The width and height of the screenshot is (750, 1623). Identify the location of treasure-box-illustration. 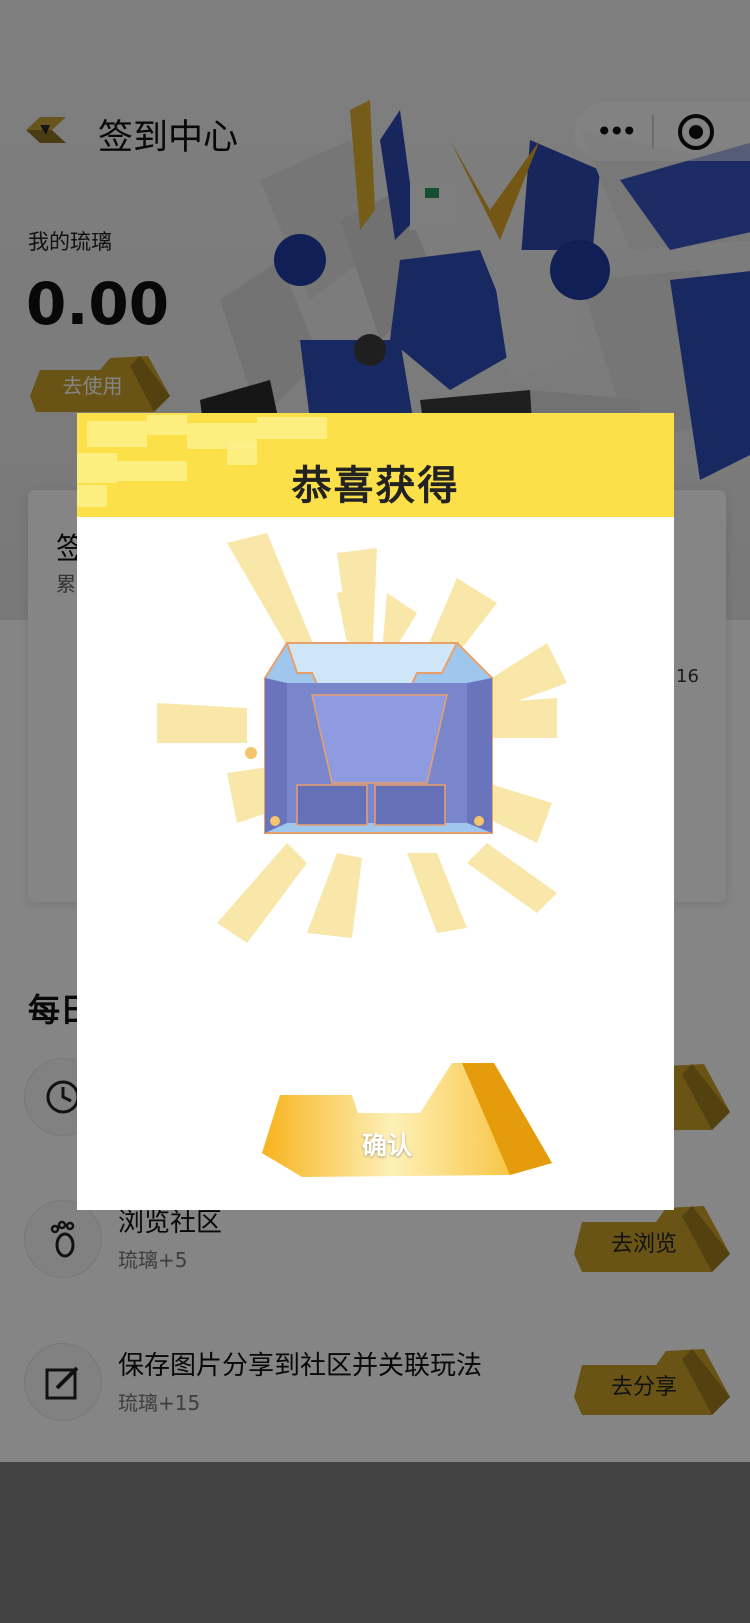
(362, 738).